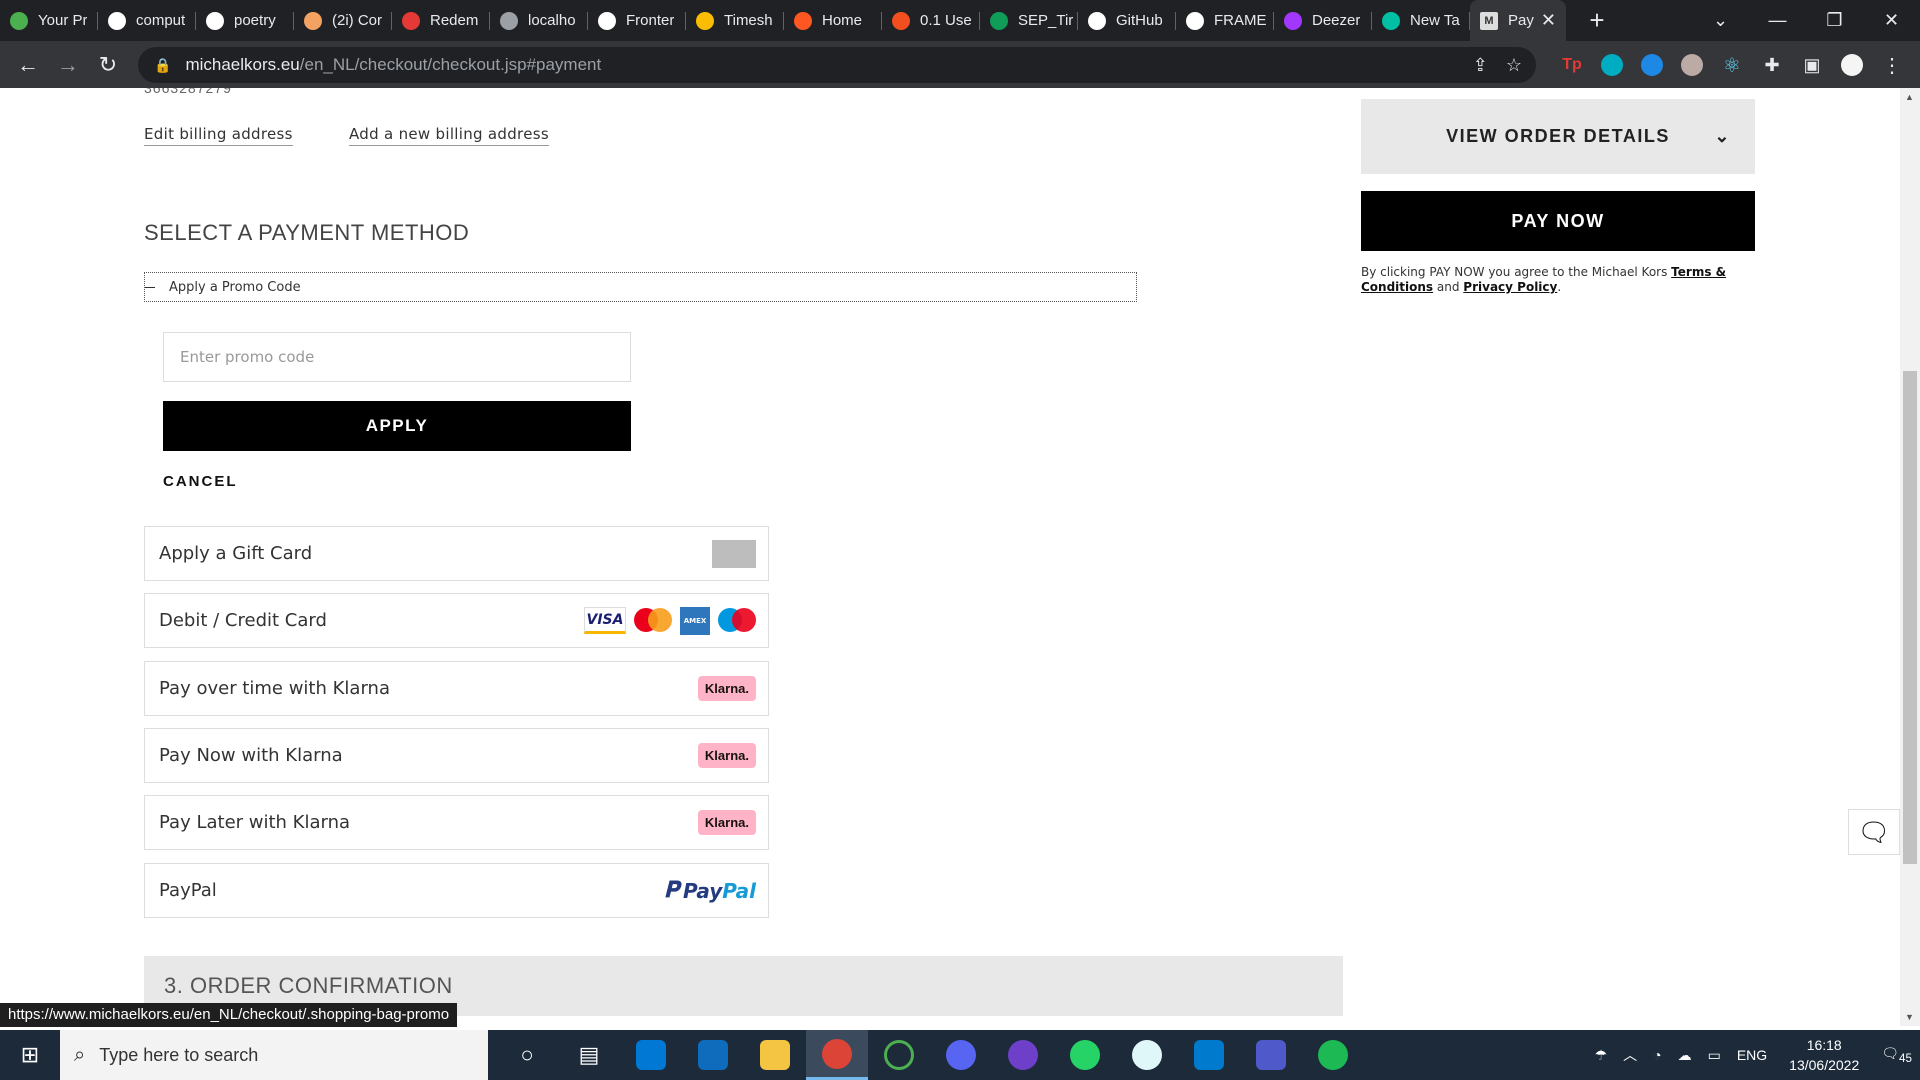 The width and height of the screenshot is (1920, 1080). I want to click on network-icon: ◔, so click(1657, 1055).